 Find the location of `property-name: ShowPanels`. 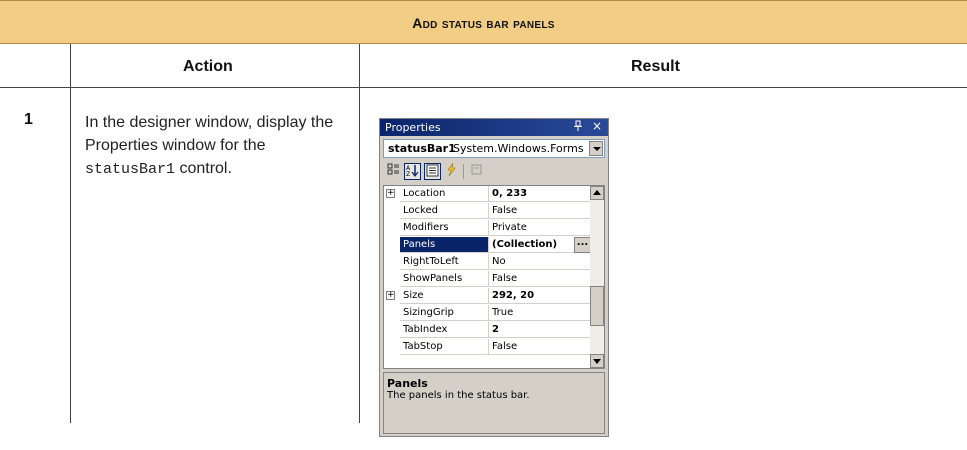

property-name: ShowPanels is located at coordinates (444, 279).